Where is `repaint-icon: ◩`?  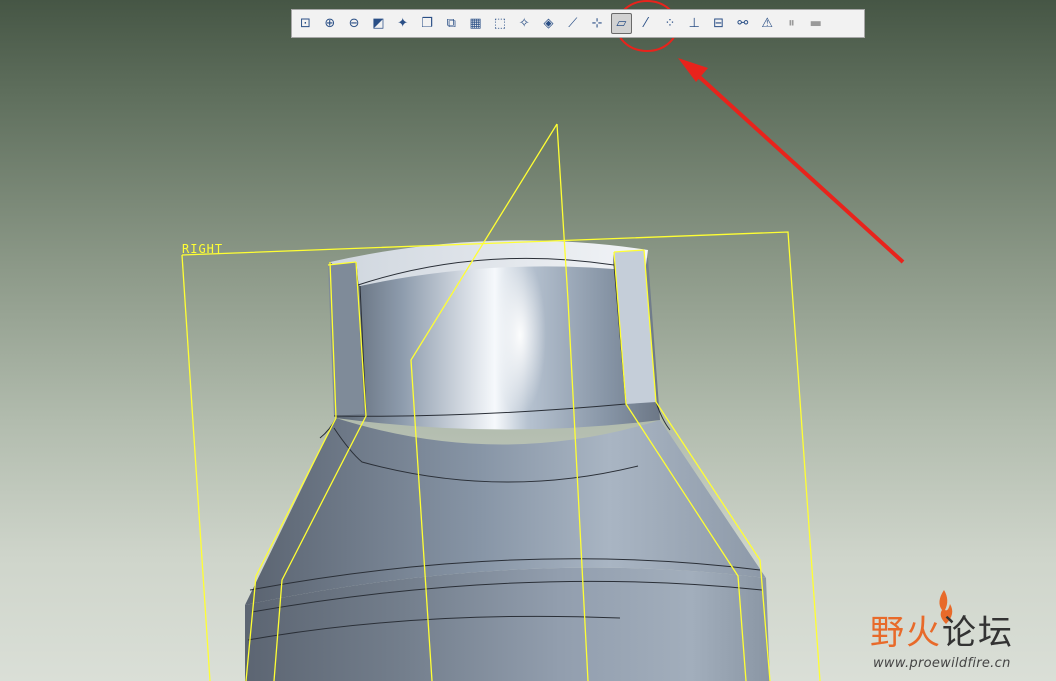 repaint-icon: ◩ is located at coordinates (378, 23).